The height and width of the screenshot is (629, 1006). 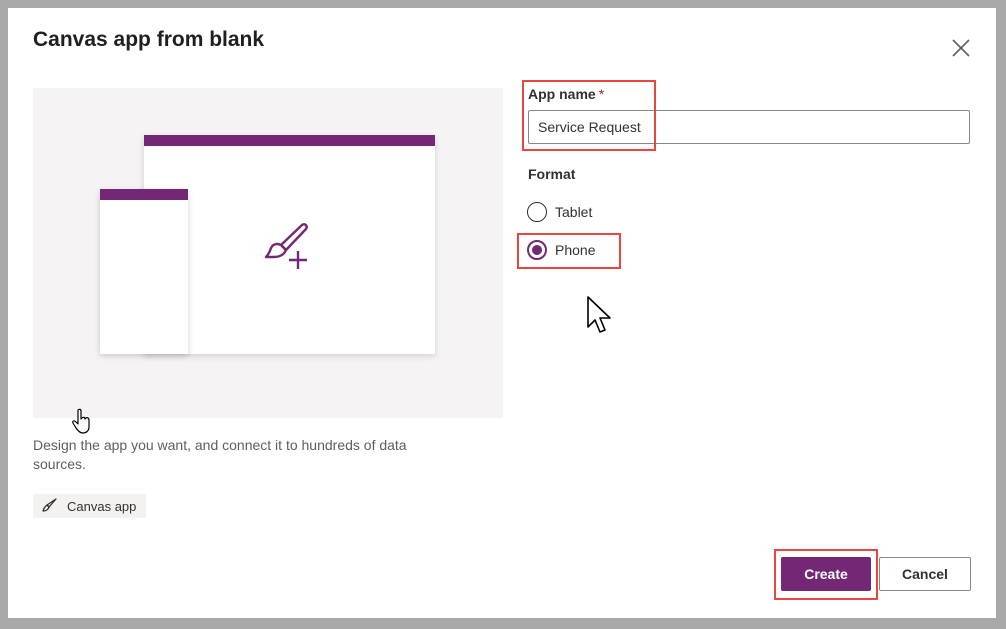 What do you see at coordinates (81, 421) in the screenshot?
I see `hand-cursor-icon` at bounding box center [81, 421].